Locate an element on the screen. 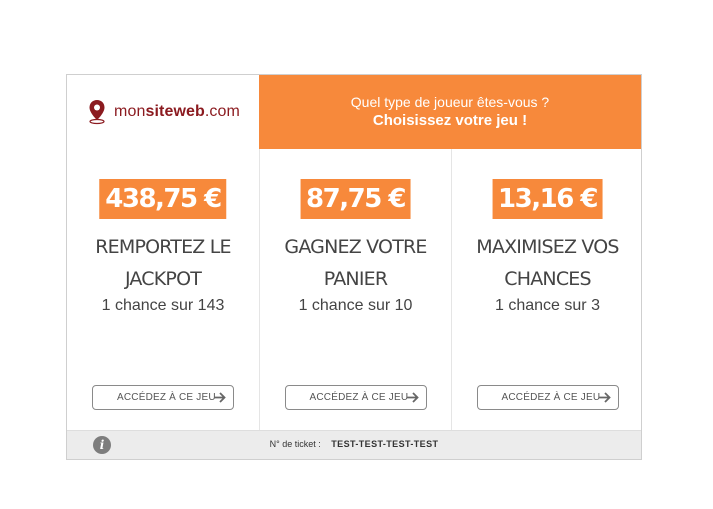 Image resolution: width=713 pixels, height=509 pixels. game-title-line1: REMPORTEZ LE is located at coordinates (163, 247).